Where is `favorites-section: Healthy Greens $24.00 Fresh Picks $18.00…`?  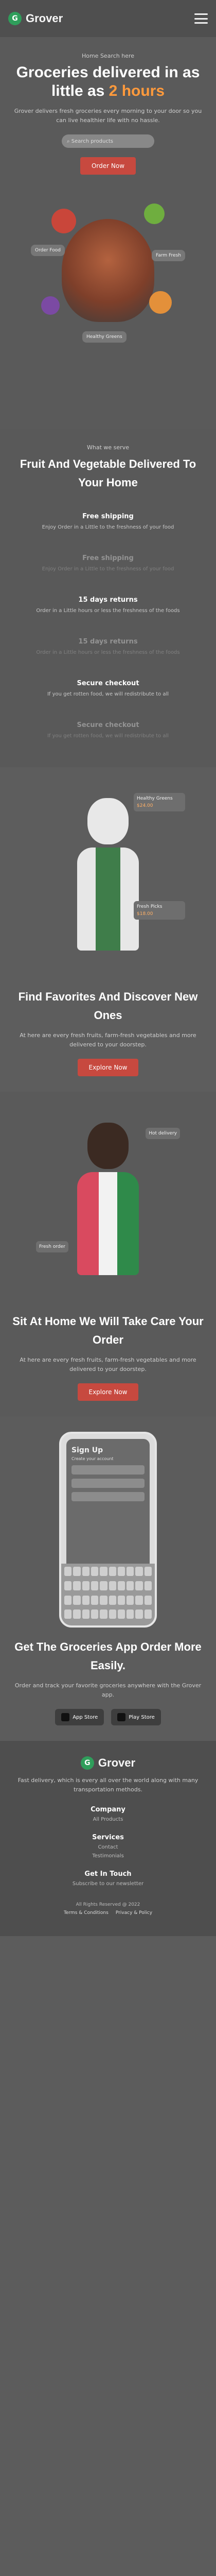 favorites-section: Healthy Greens $24.00 Fresh Picks $18.00… is located at coordinates (108, 929).